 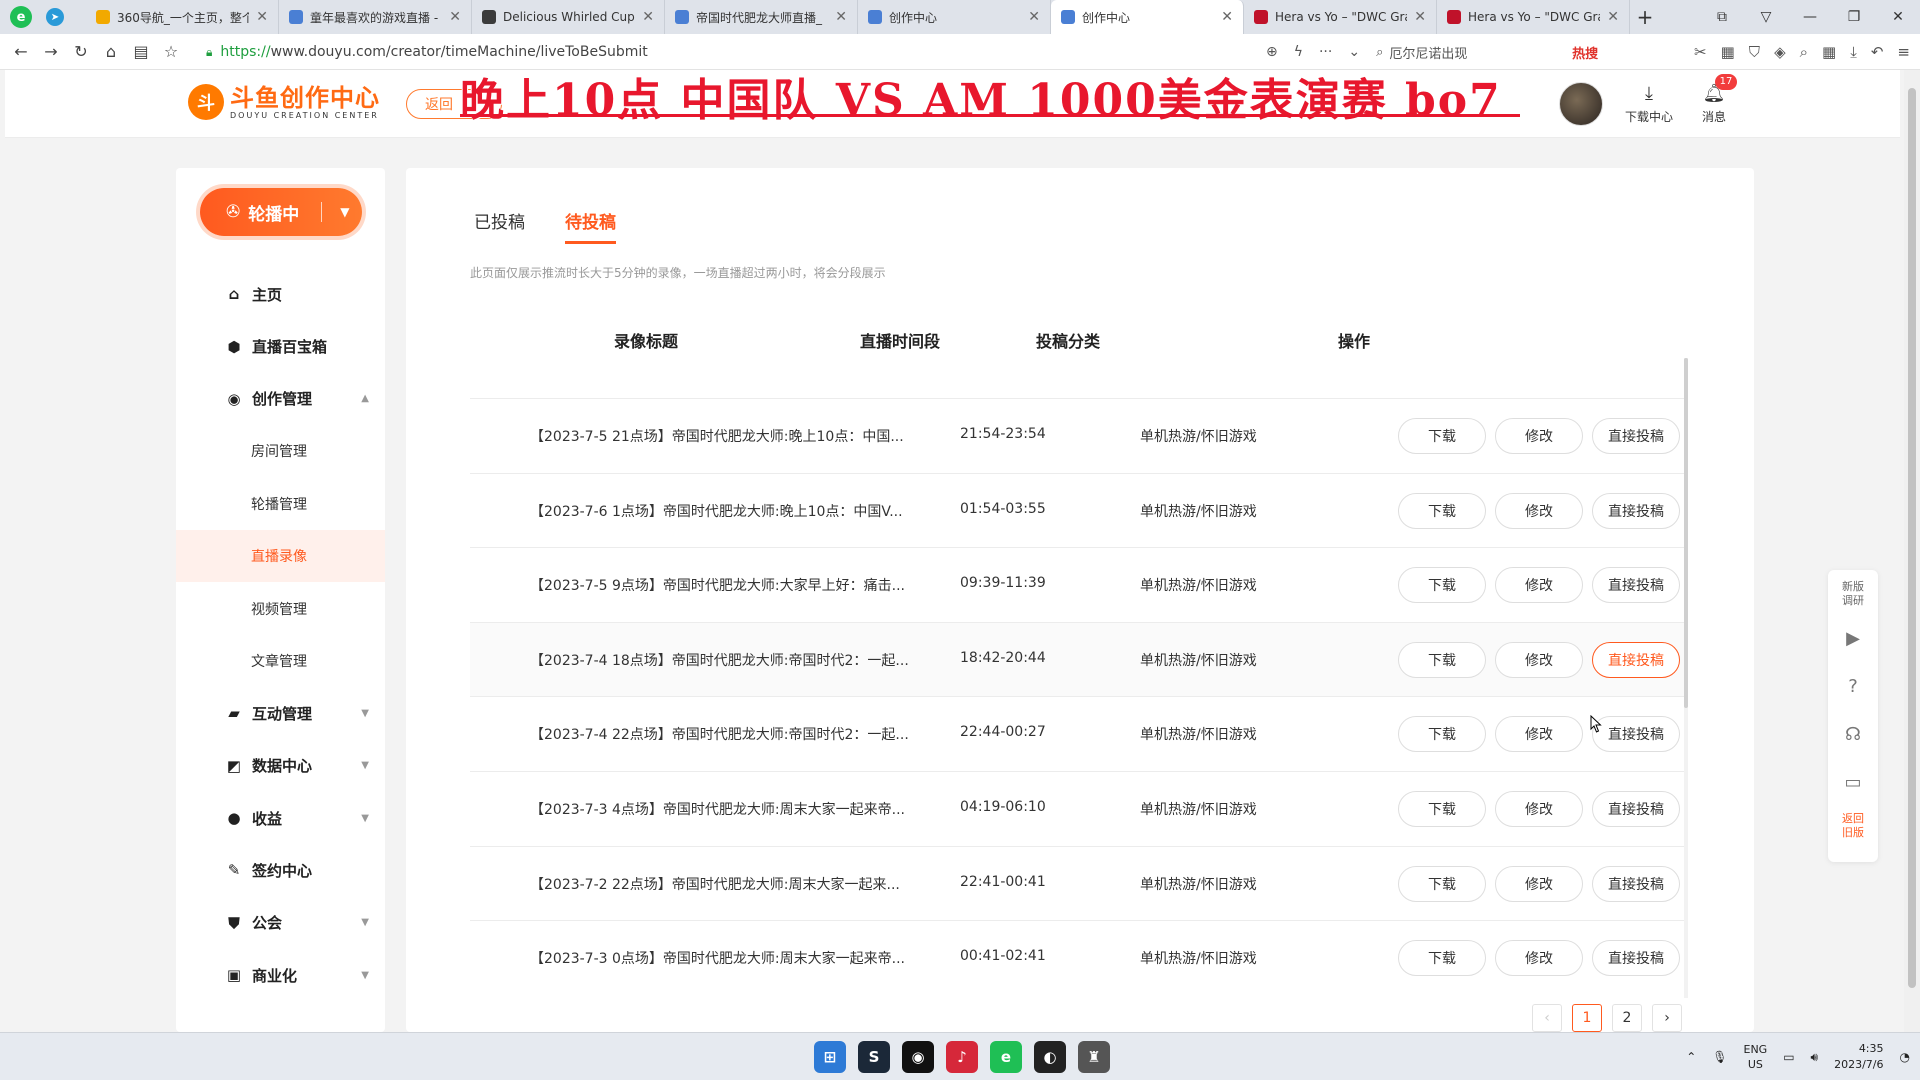 I want to click on network-icon: ▭, so click(x=1788, y=1057).